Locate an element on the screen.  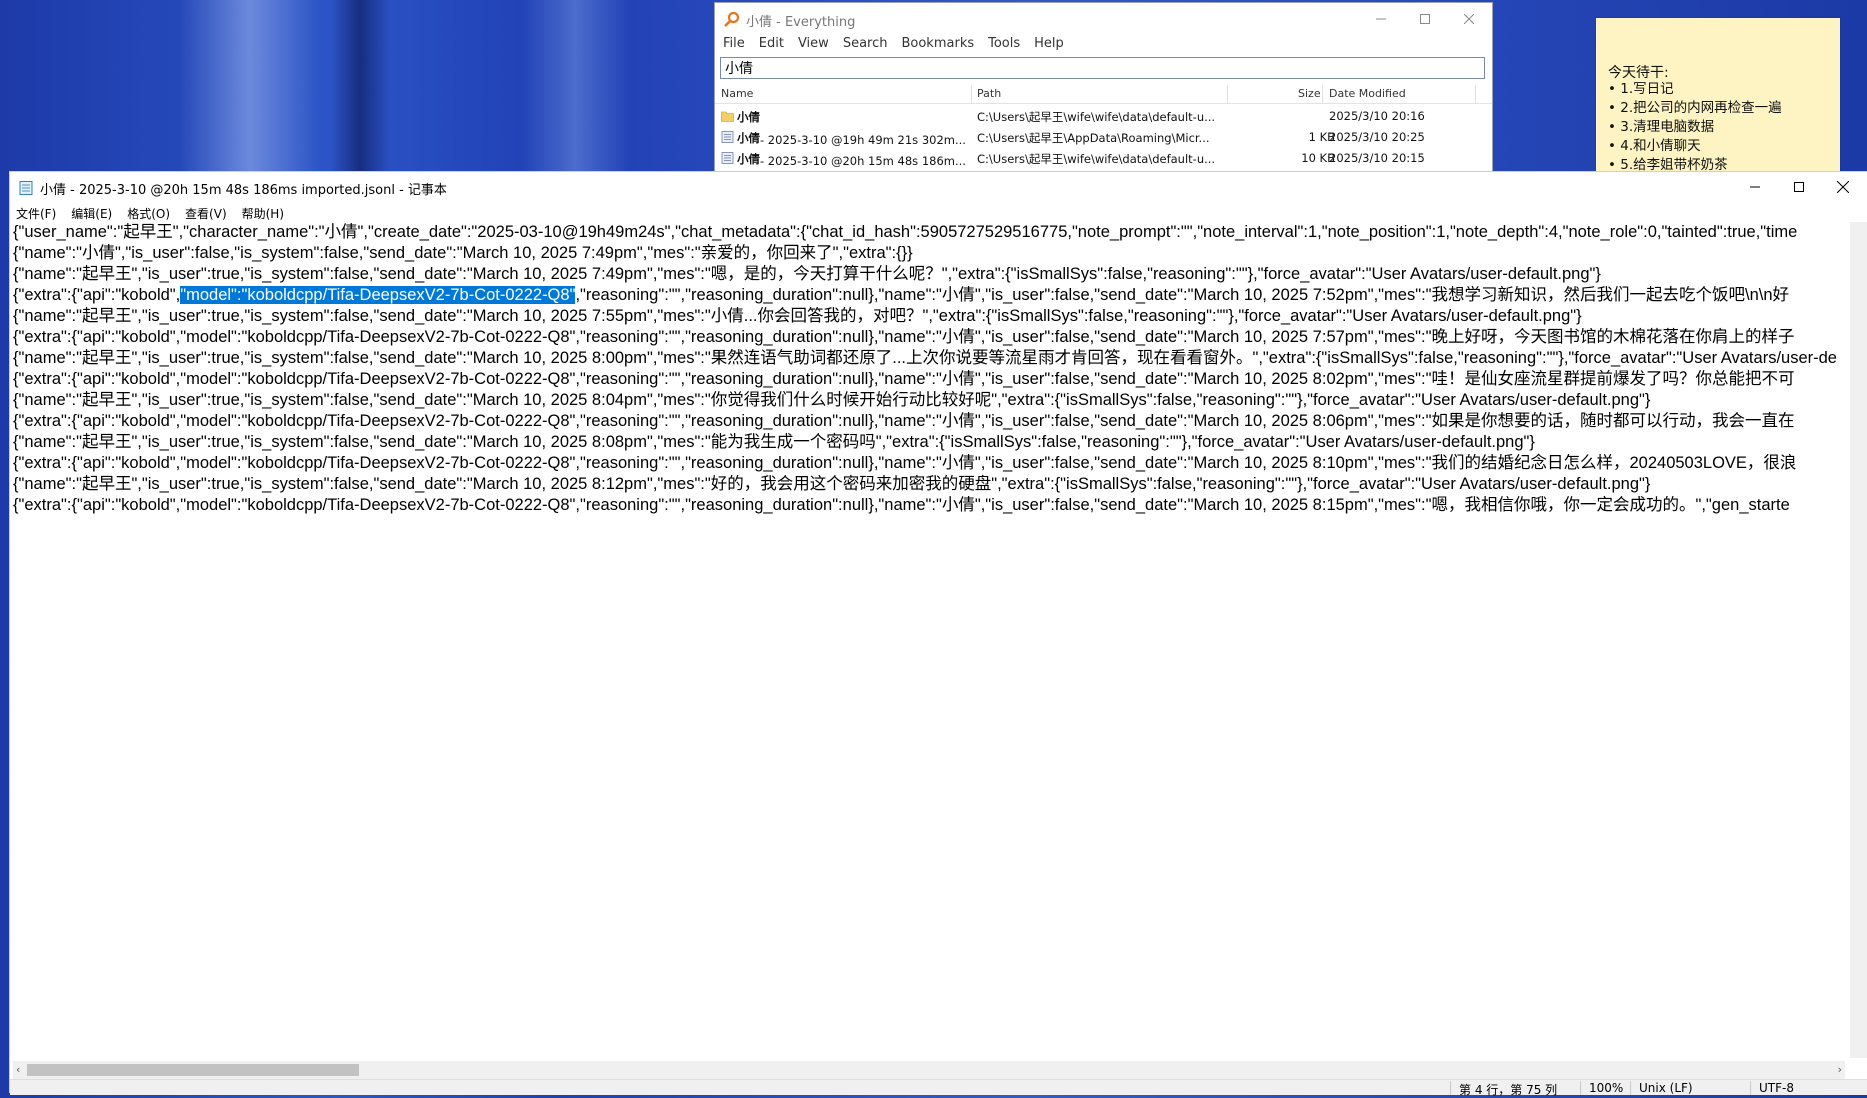
magnifier-icon is located at coordinates (732, 19).